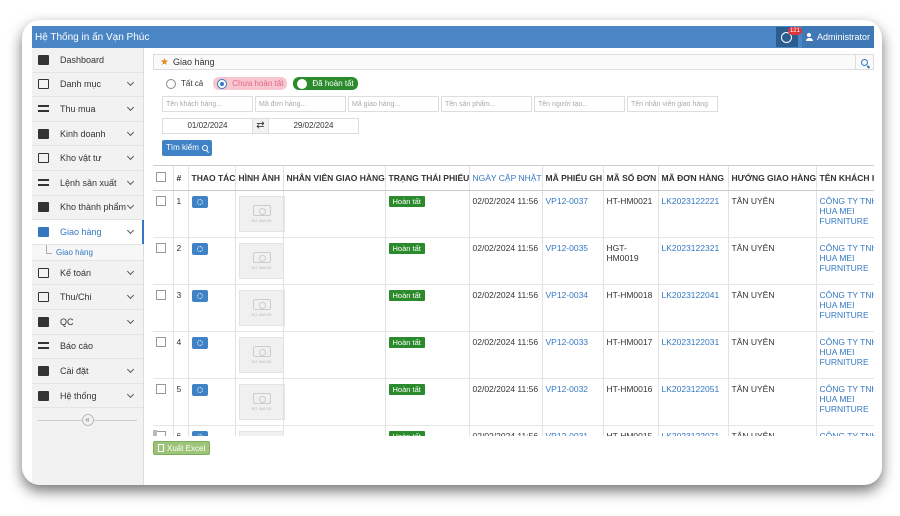  What do you see at coordinates (87, 252) in the screenshot?
I see `sidebar-subitem: Giao hàng` at bounding box center [87, 252].